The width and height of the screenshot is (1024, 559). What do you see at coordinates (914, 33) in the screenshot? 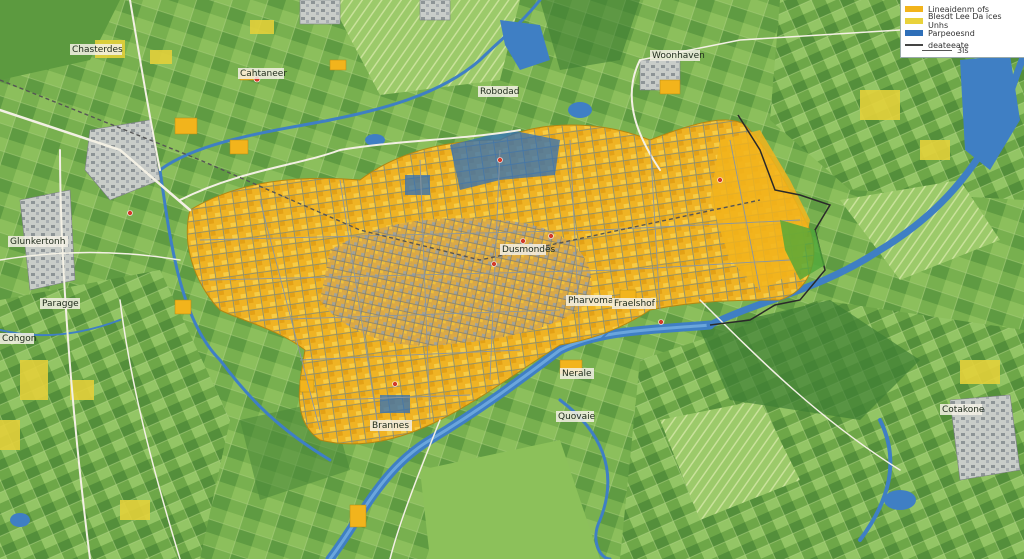
I see `legend-swatch-water` at bounding box center [914, 33].